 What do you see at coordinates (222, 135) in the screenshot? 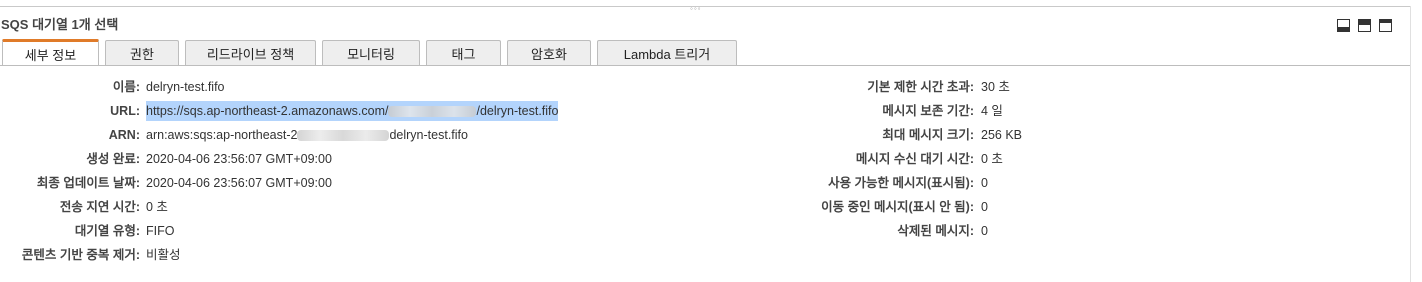
I see `arn-prefix: arn:aws:sqs:ap-northeast-2` at bounding box center [222, 135].